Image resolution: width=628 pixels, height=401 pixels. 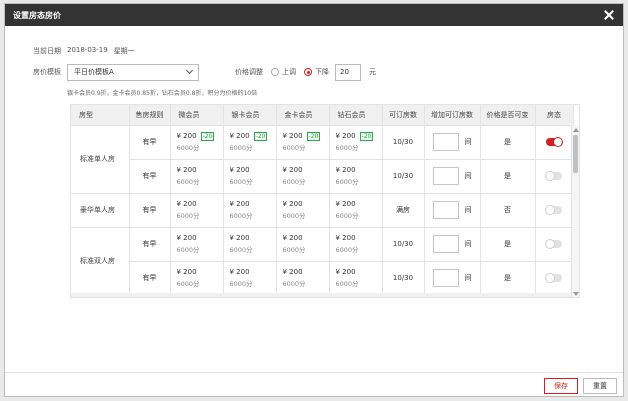 What do you see at coordinates (600, 386) in the screenshot?
I see `reset-button: 重置` at bounding box center [600, 386].